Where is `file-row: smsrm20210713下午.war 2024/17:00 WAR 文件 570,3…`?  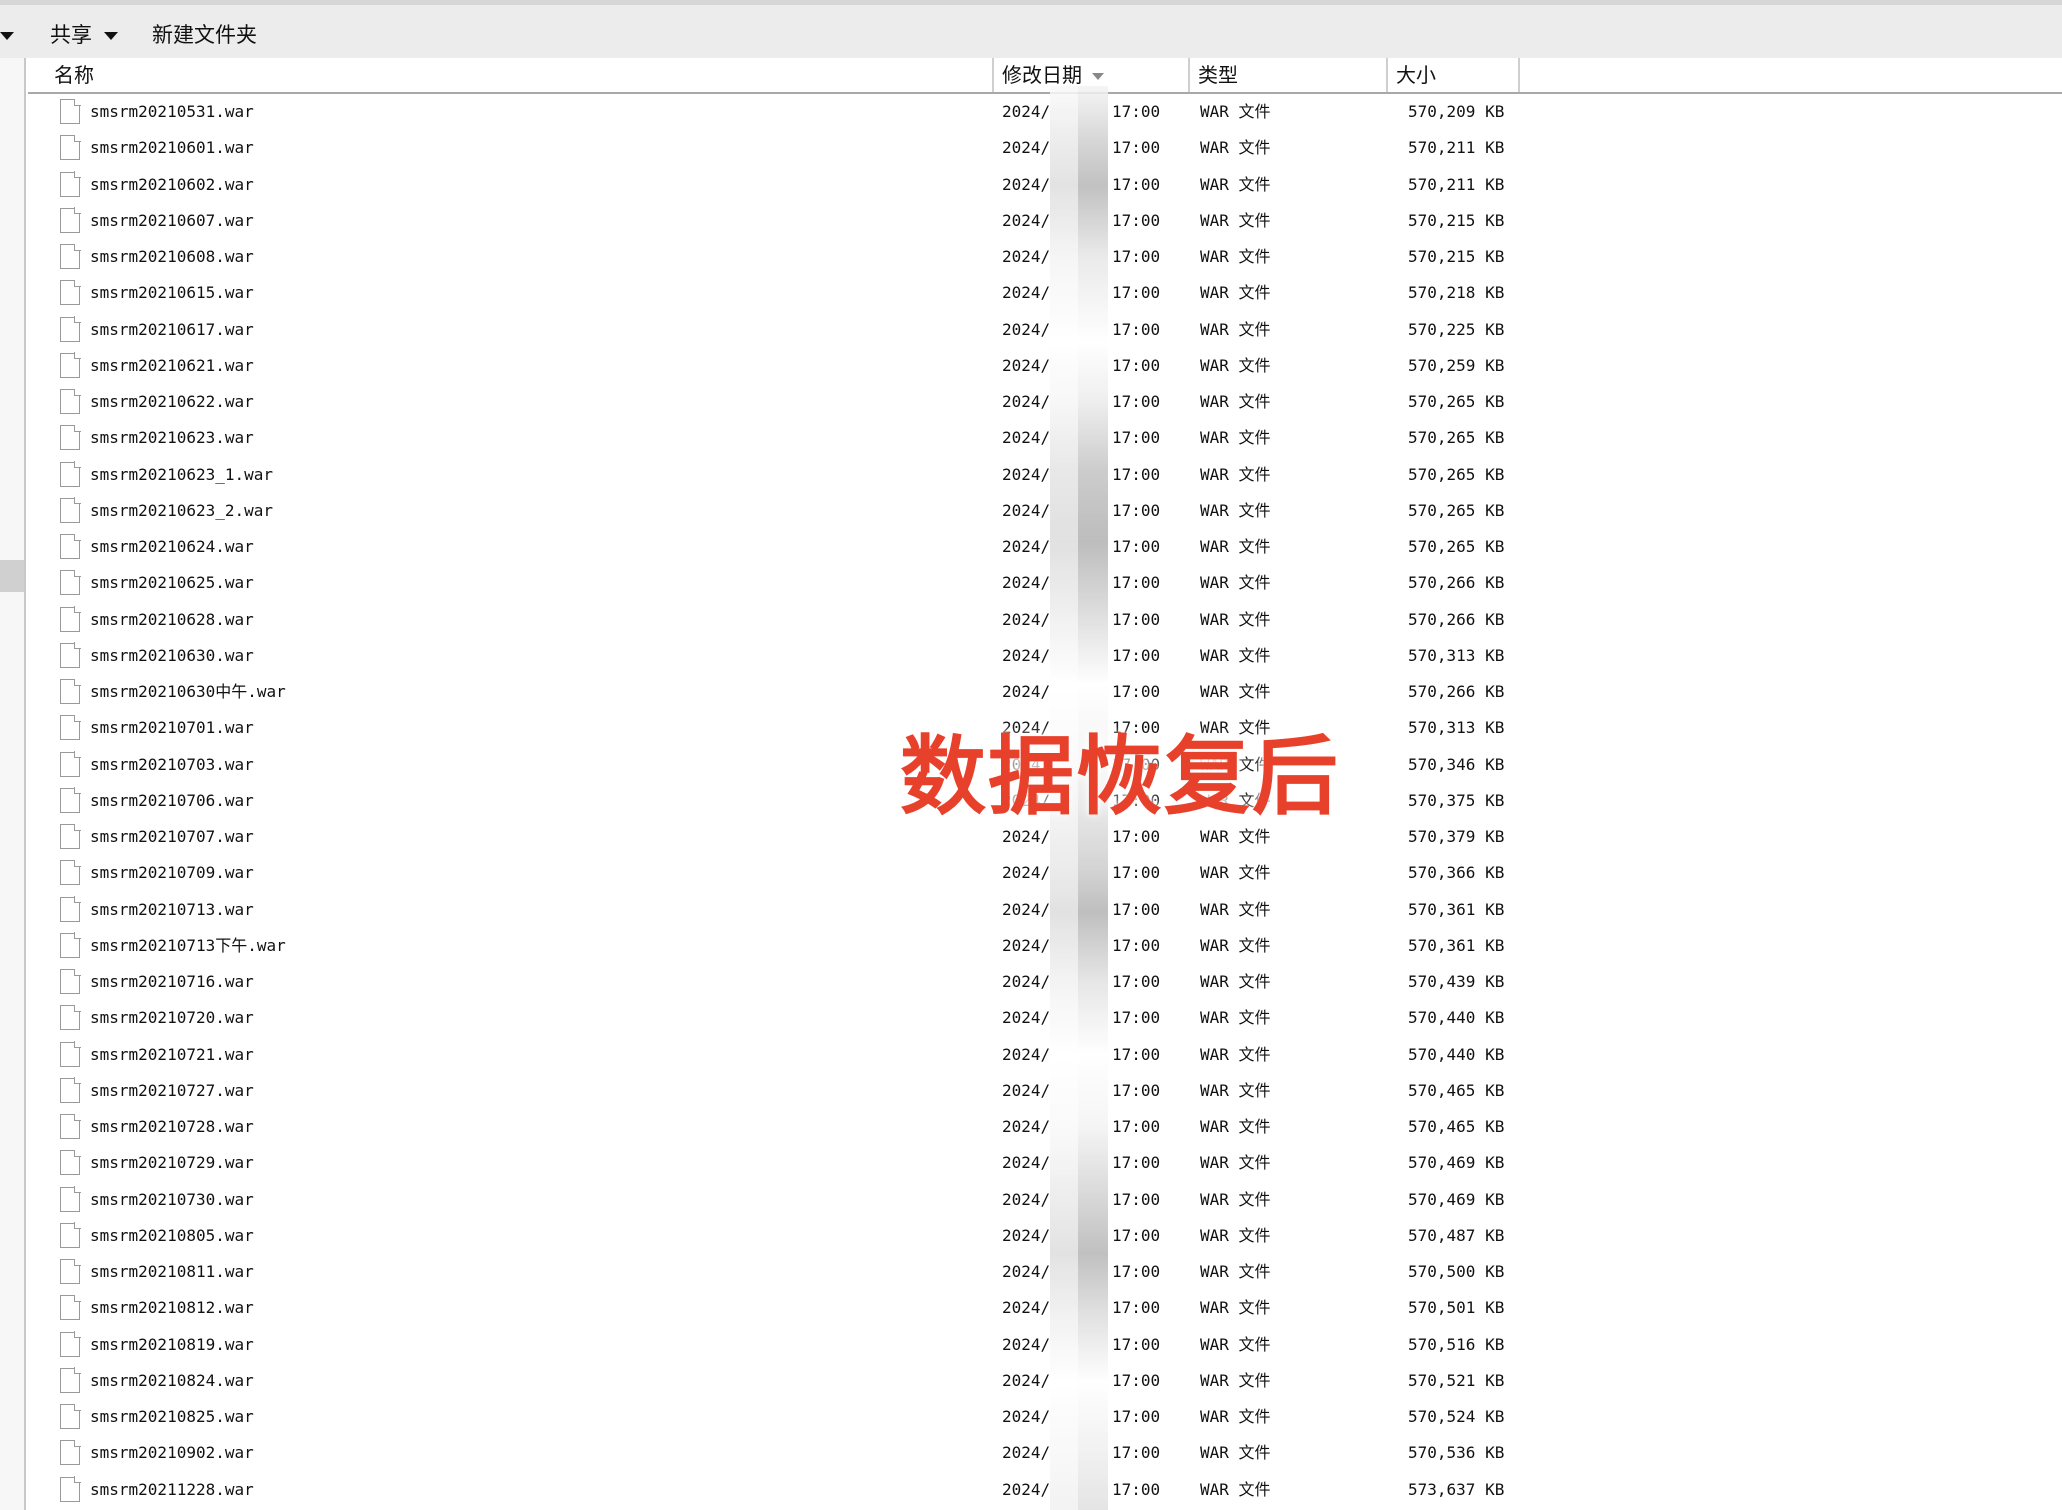 file-row: smsrm20210713下午.war 2024/17:00 WAR 文件 570,3… is located at coordinates (1031, 946).